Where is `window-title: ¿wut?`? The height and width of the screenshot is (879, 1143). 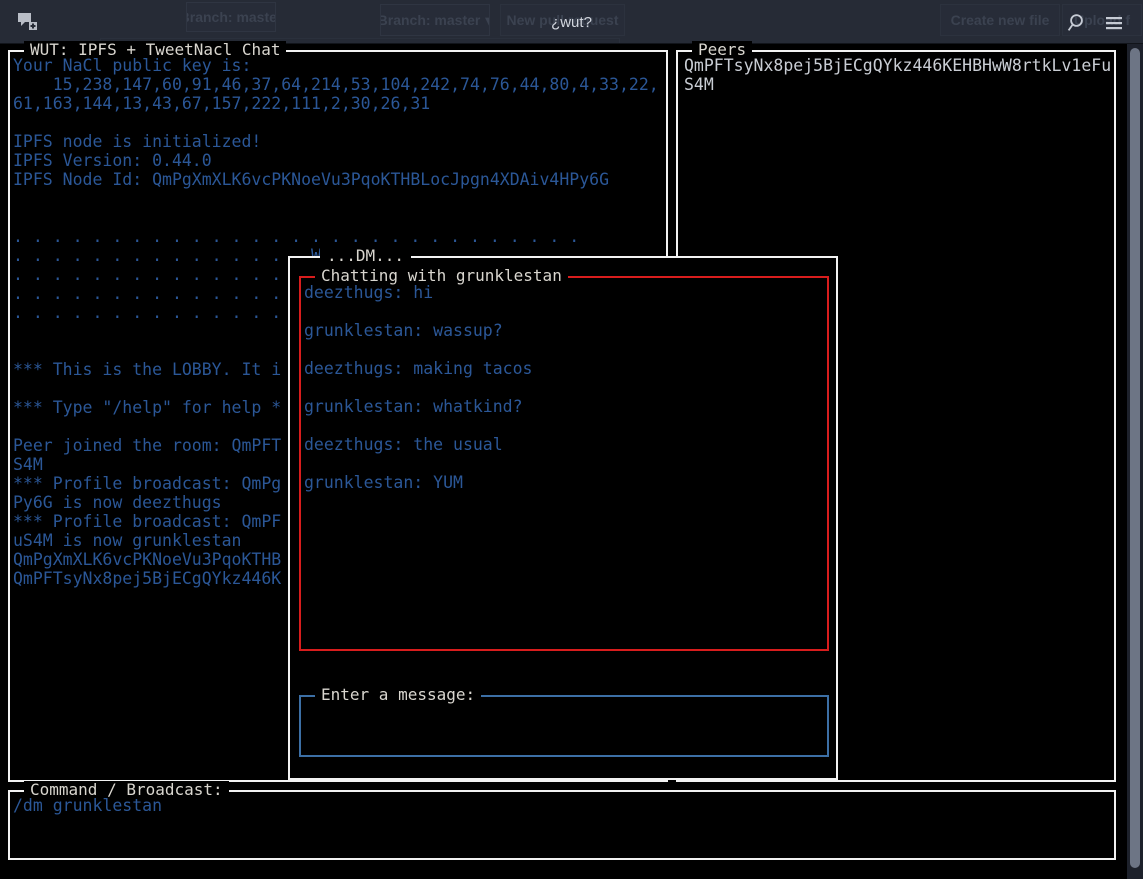
window-title: ¿wut? is located at coordinates (571, 22).